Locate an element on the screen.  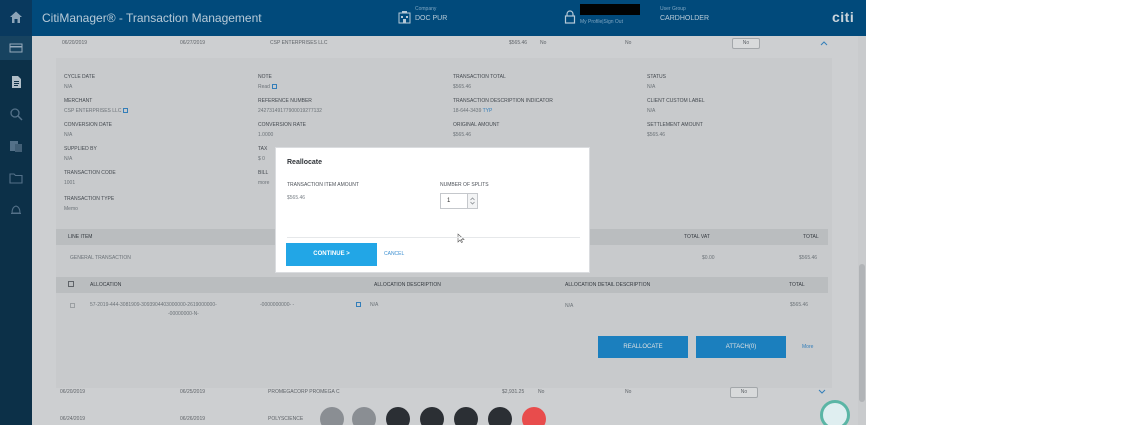
select-arrow-box is located at coordinates (472, 201).